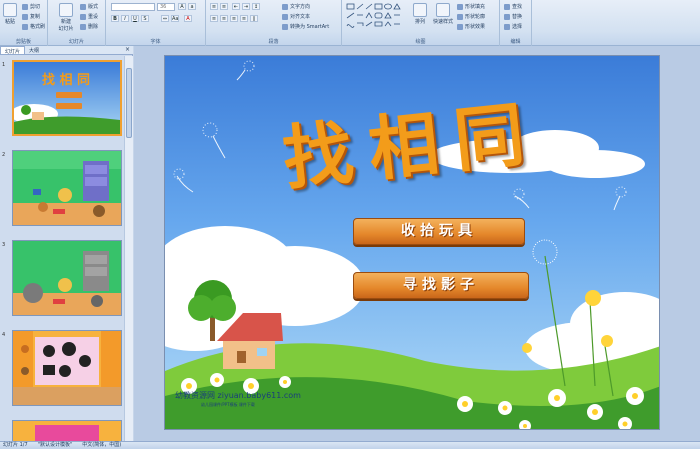 This screenshot has height=449, width=700. I want to click on slide-number: 1, so click(4, 65).